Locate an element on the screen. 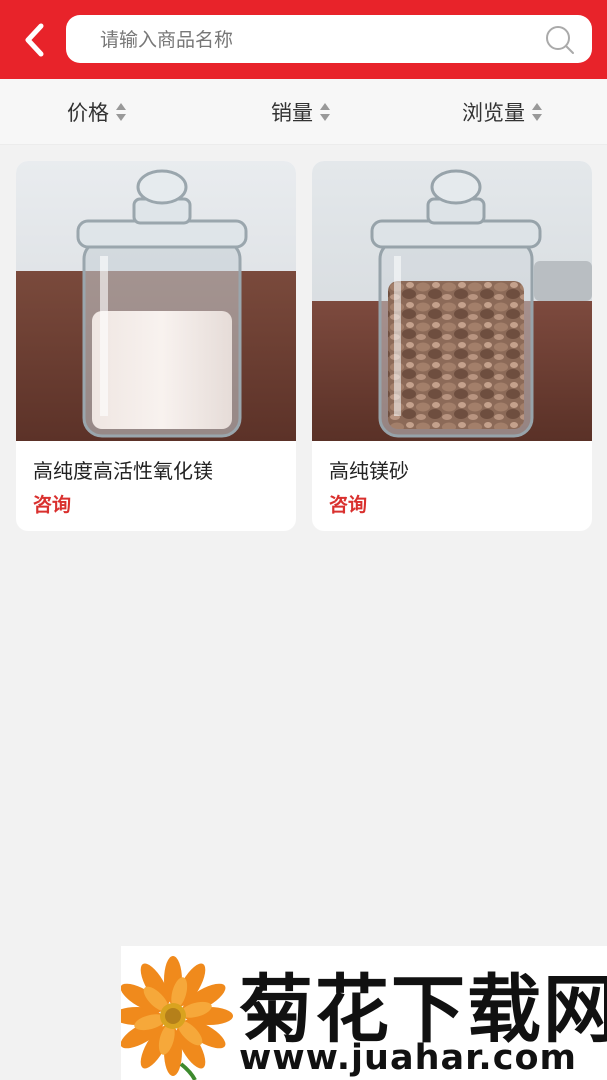 Image resolution: width=607 pixels, height=1080 pixels. search-icon is located at coordinates (560, 40).